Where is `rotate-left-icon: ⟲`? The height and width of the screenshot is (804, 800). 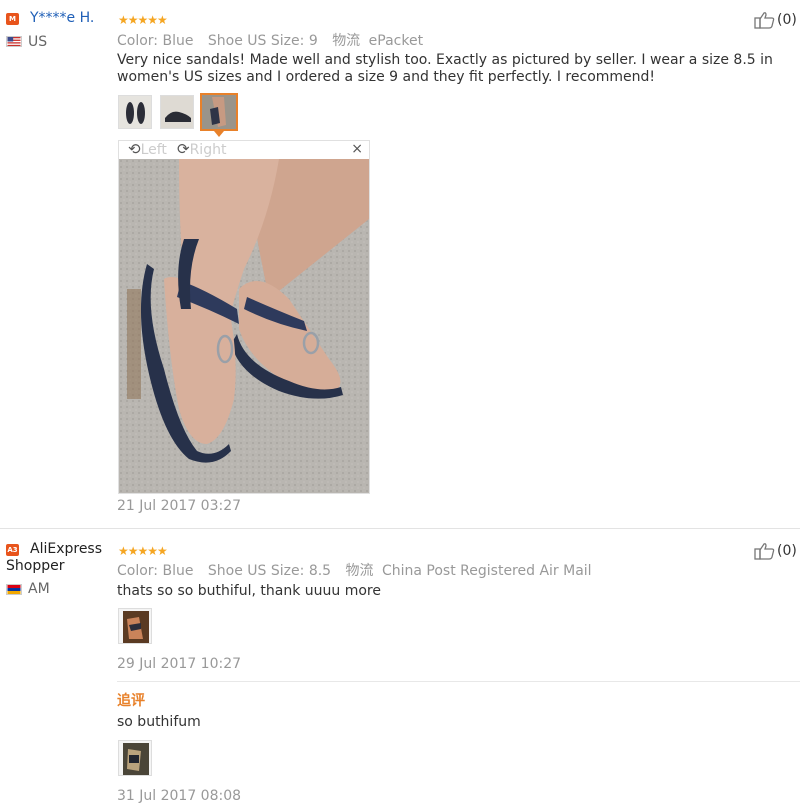 rotate-left-icon: ⟲ is located at coordinates (134, 149).